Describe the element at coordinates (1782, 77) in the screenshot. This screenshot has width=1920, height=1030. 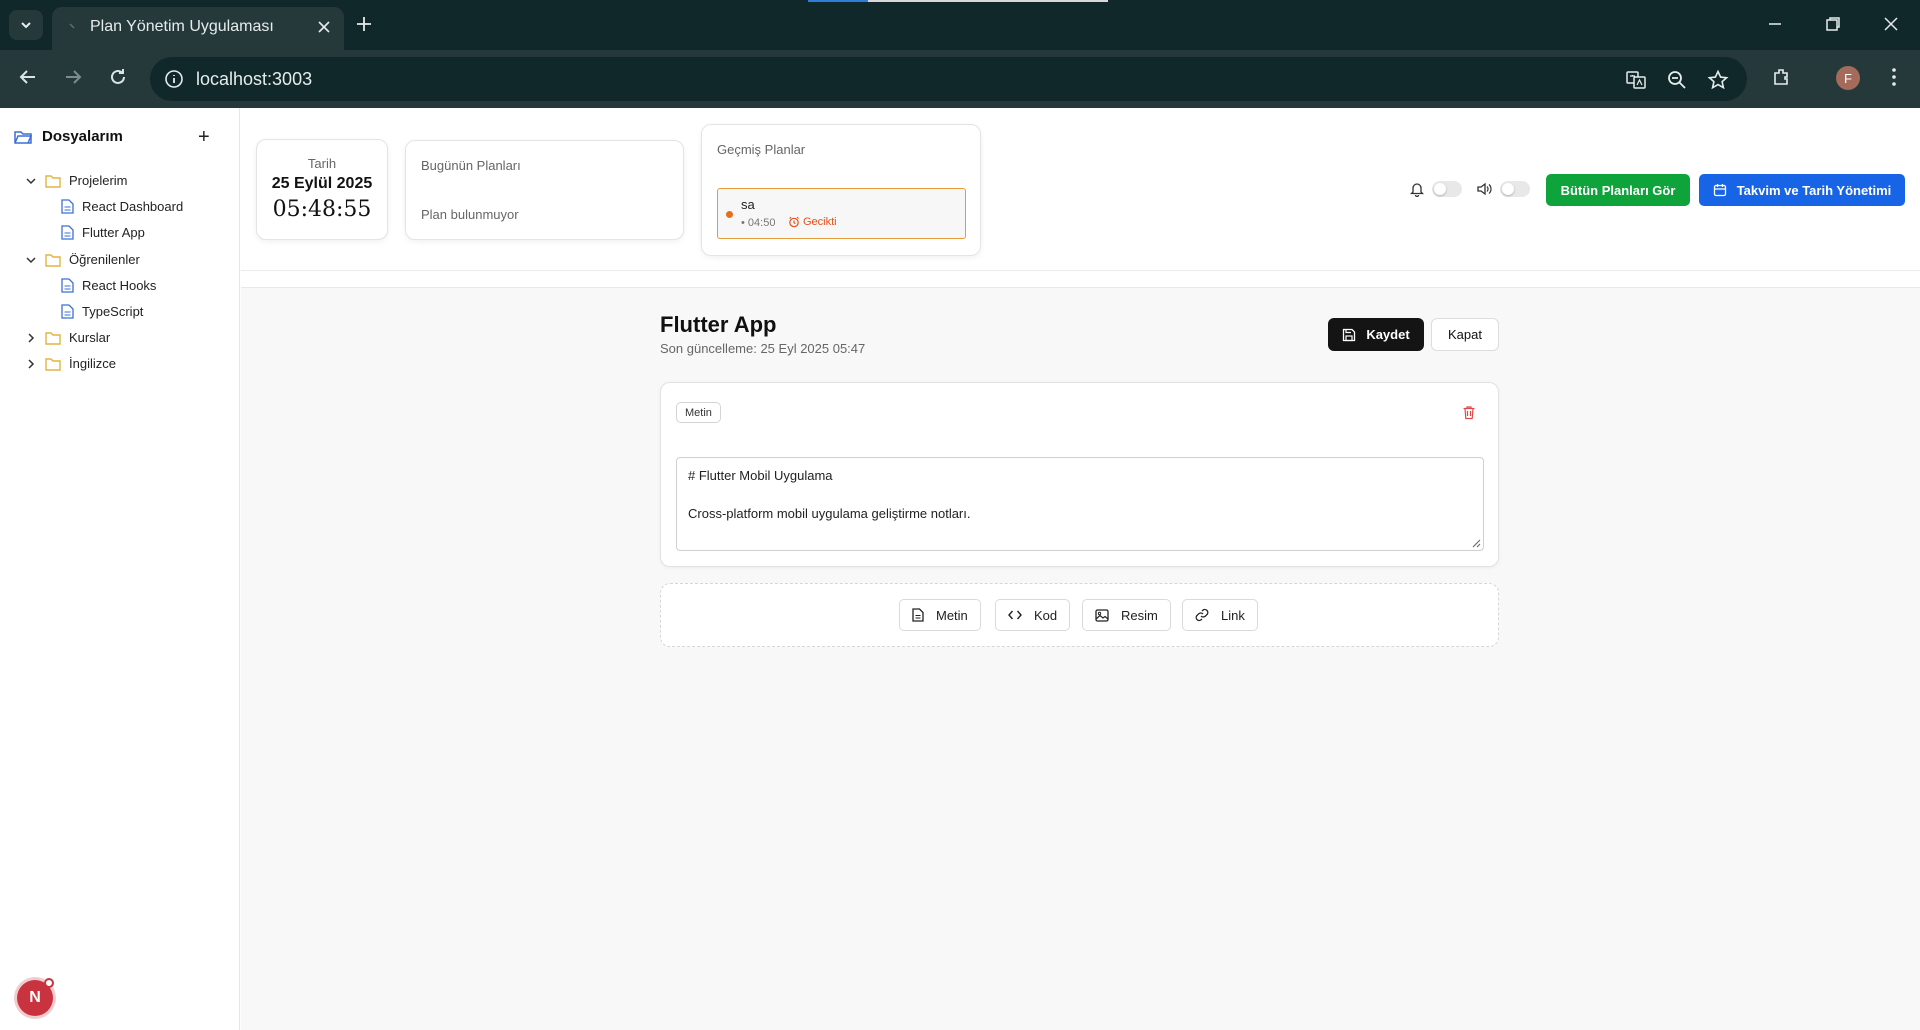
I see `extensions-icon` at that location.